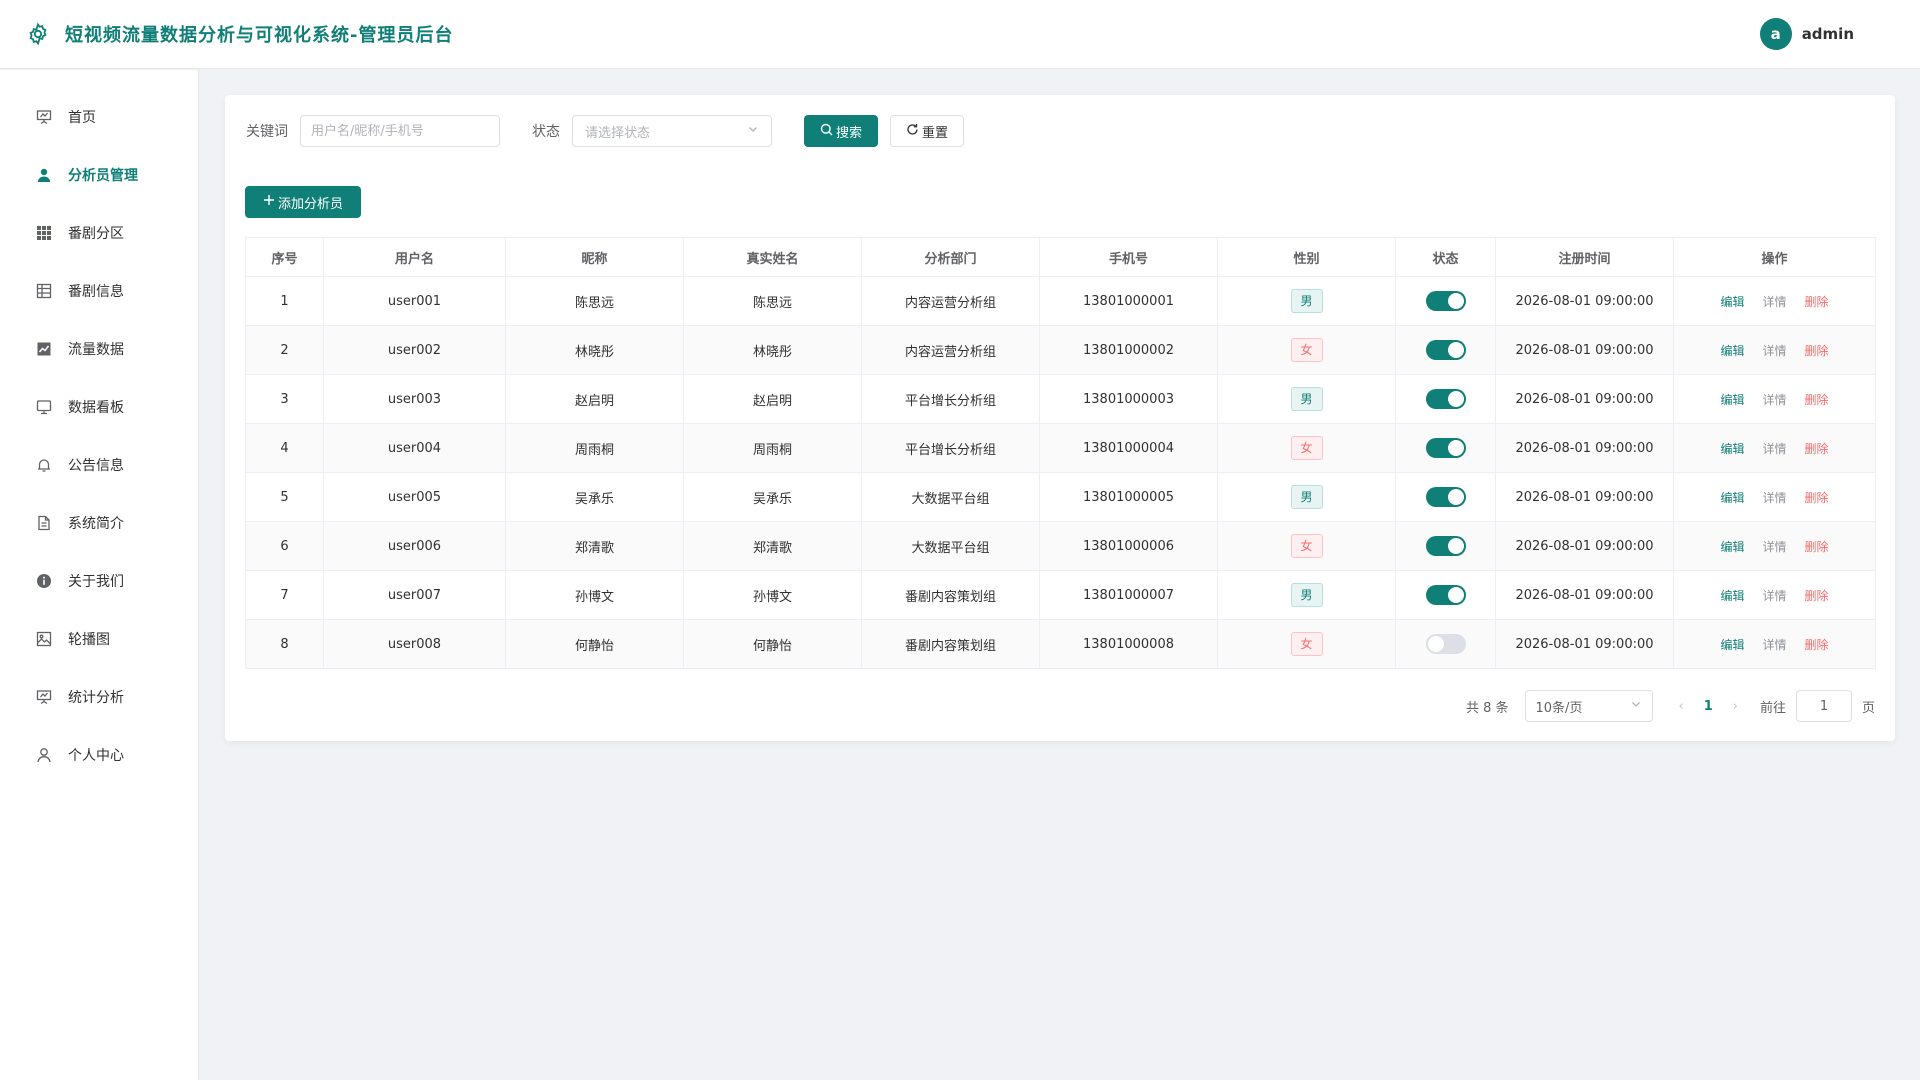 This screenshot has width=1920, height=1080. Describe the element at coordinates (672, 131) in the screenshot. I see `status-select: 请选择状态` at that location.